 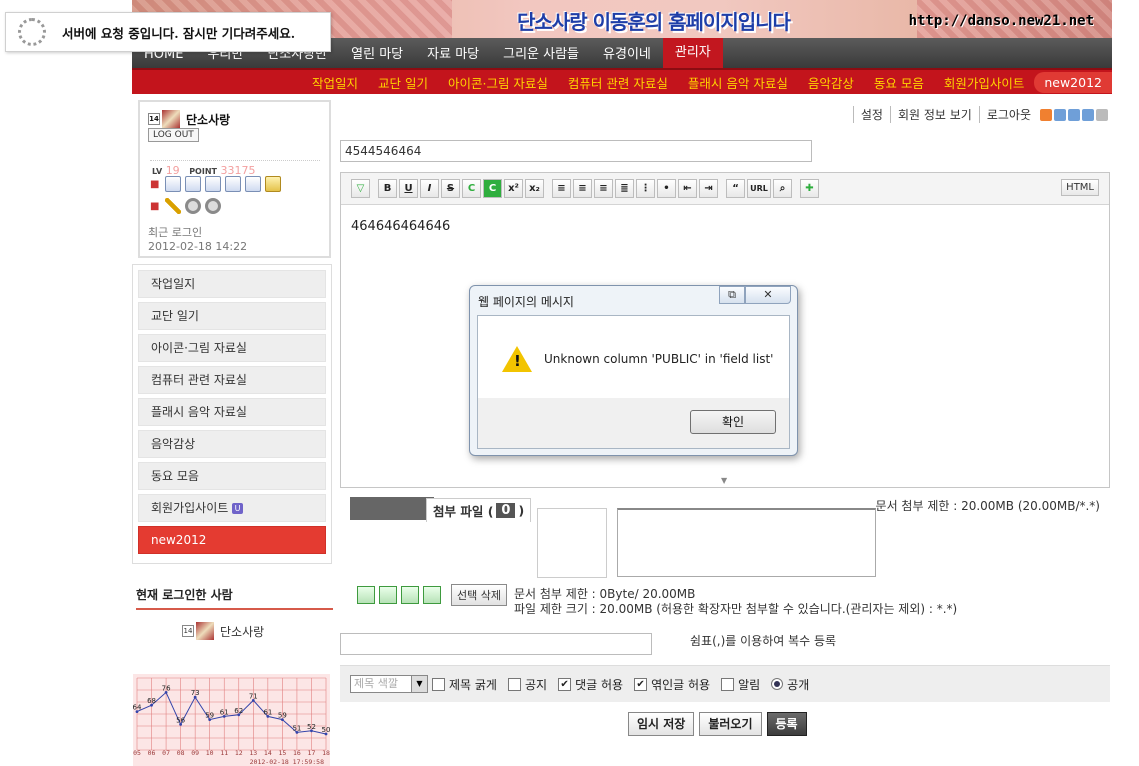 I want to click on insert-all-icon, so click(x=432, y=595).